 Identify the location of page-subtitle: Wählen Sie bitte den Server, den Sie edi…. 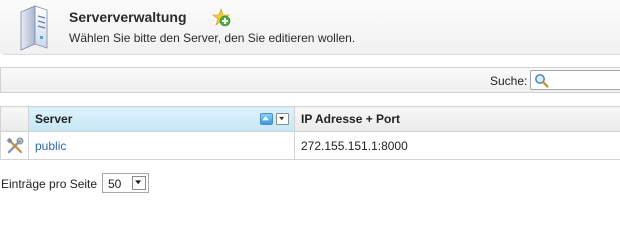
(212, 38).